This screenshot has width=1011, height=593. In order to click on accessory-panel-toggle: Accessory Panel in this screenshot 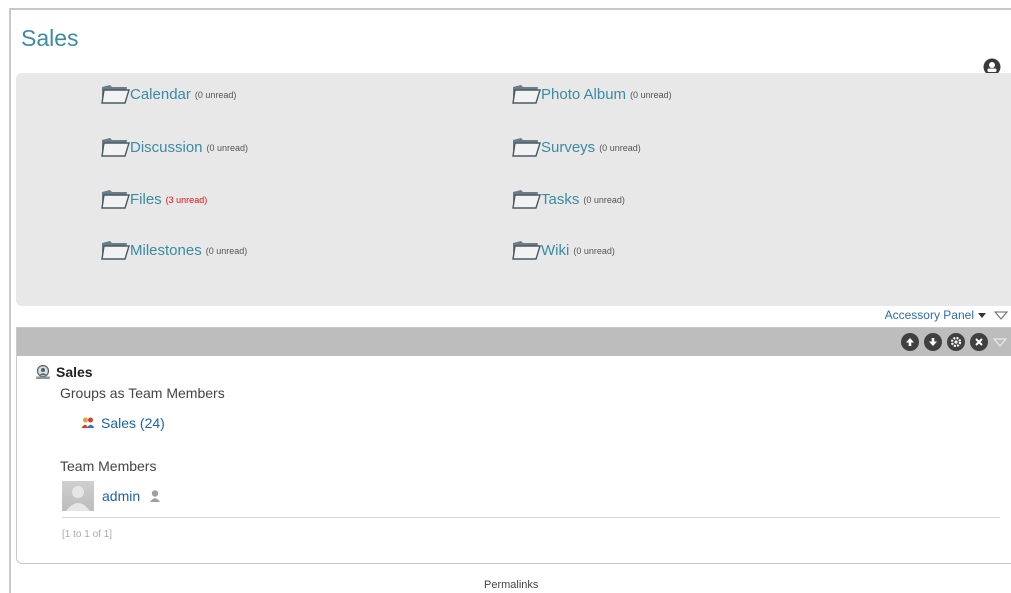, I will do `click(946, 315)`.